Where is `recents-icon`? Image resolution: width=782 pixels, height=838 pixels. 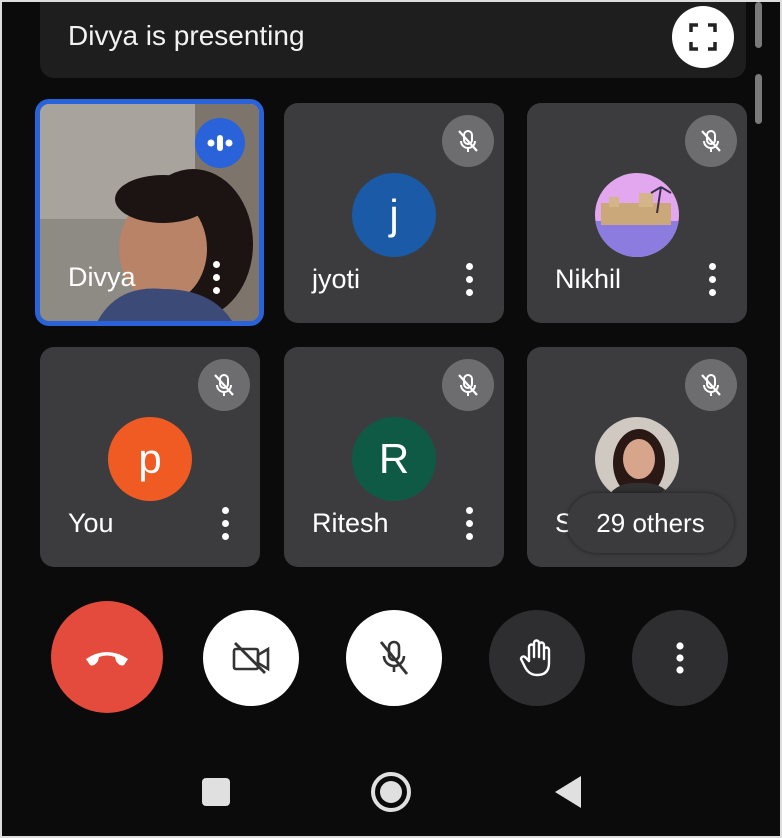
recents-icon is located at coordinates (216, 792).